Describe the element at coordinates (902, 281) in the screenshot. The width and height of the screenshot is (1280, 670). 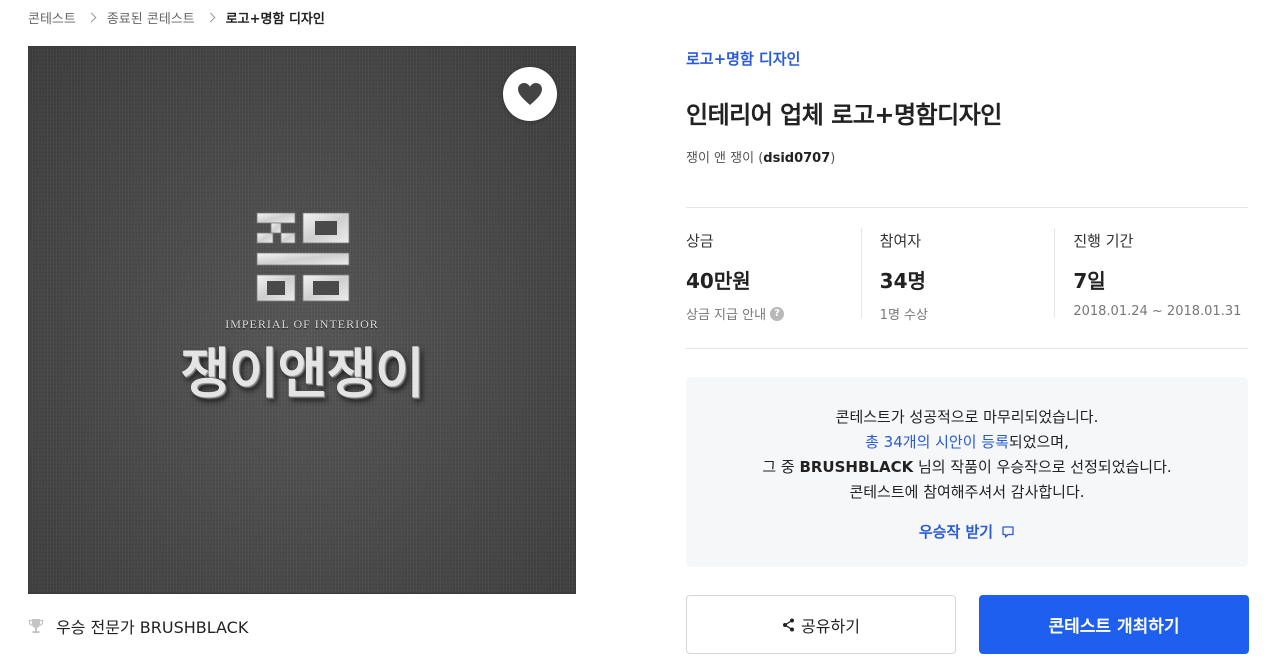
I see `stat-value: 34명` at that location.